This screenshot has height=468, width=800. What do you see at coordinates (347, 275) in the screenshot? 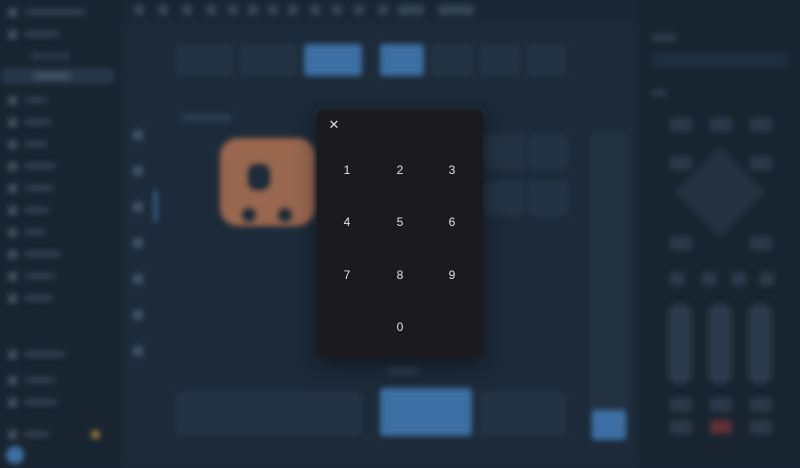
I see `numpad-key-7: 7` at bounding box center [347, 275].